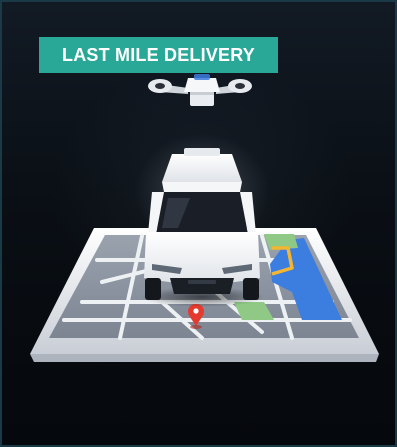 The height and width of the screenshot is (447, 397). What do you see at coordinates (202, 168) in the screenshot?
I see `car-roof` at bounding box center [202, 168].